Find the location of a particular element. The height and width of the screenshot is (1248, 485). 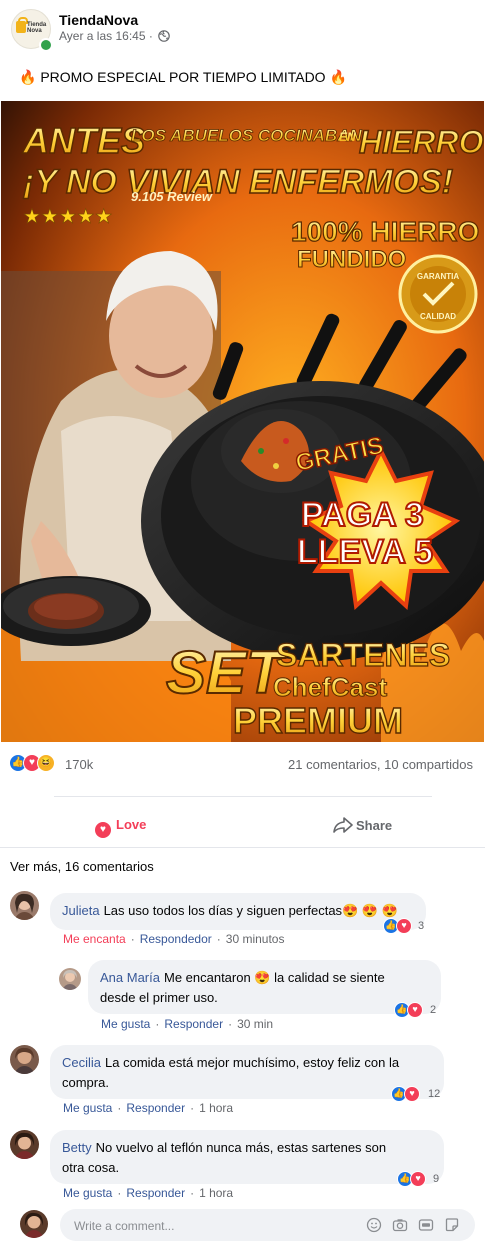

comment-time: 30 min is located at coordinates (255, 1024).